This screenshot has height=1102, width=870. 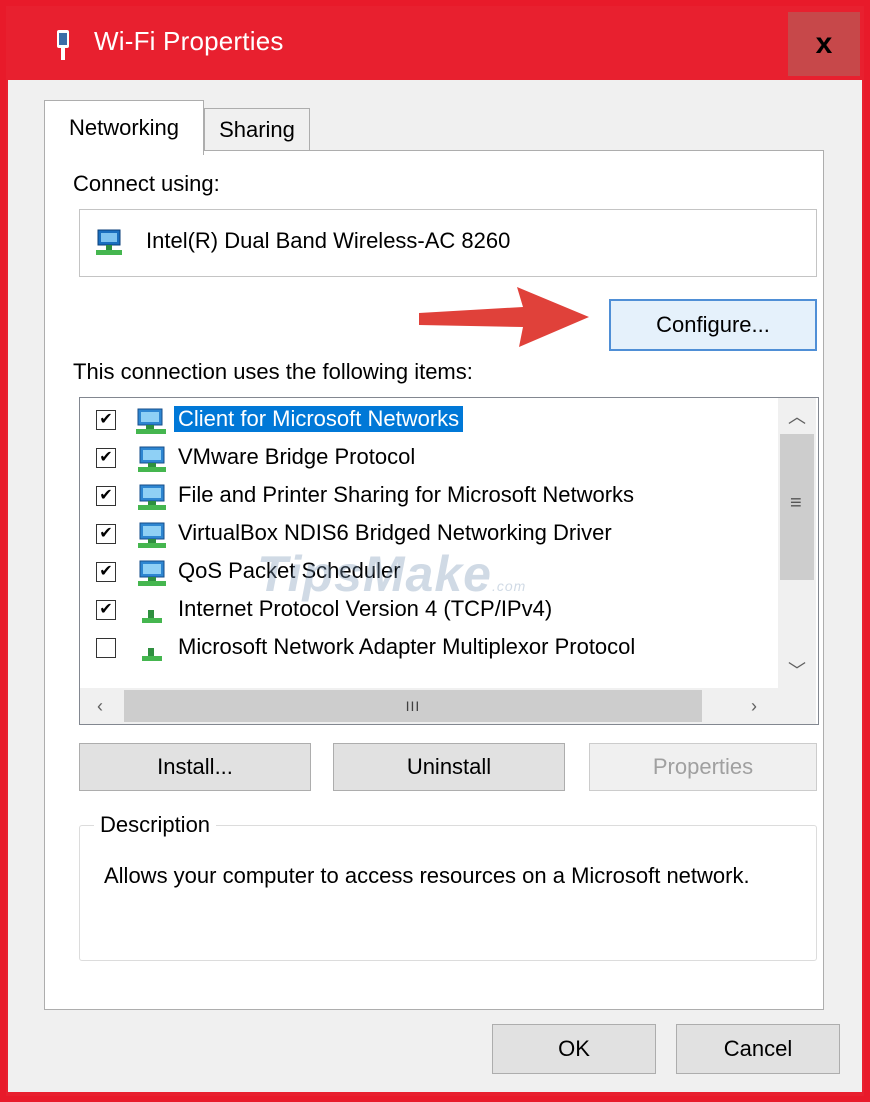 I want to click on properties-button-label: Properties, so click(x=703, y=766).